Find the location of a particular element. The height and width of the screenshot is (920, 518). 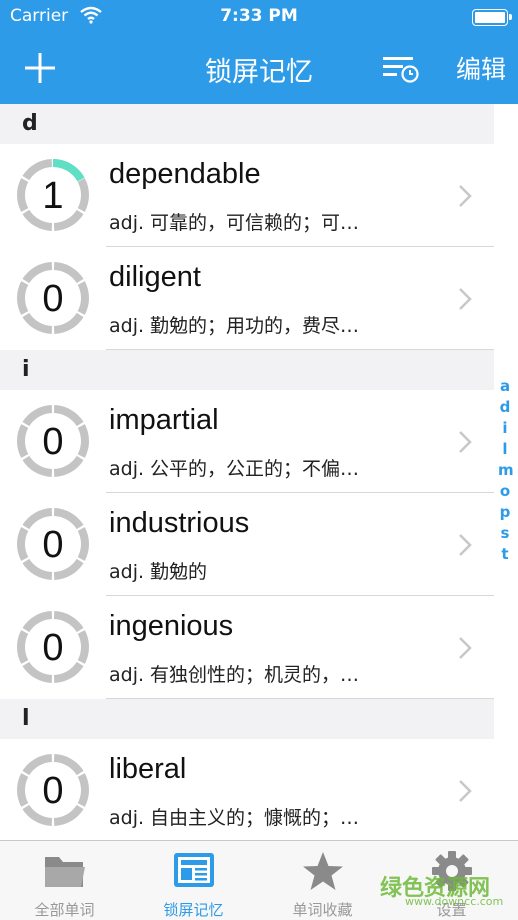

index-letter: d is located at coordinates (505, 407).